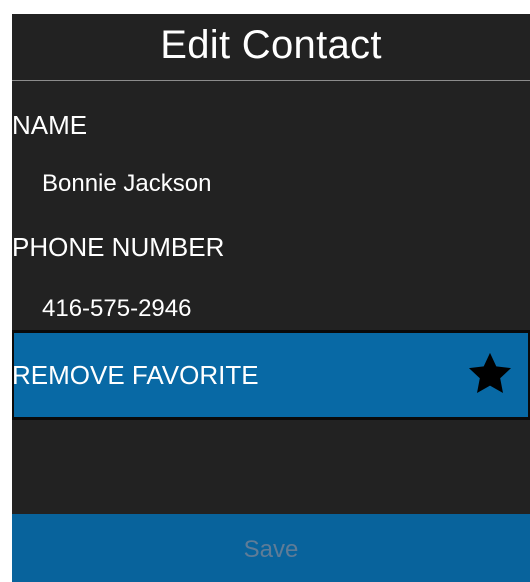  I want to click on save-button-label: Save, so click(271, 549).